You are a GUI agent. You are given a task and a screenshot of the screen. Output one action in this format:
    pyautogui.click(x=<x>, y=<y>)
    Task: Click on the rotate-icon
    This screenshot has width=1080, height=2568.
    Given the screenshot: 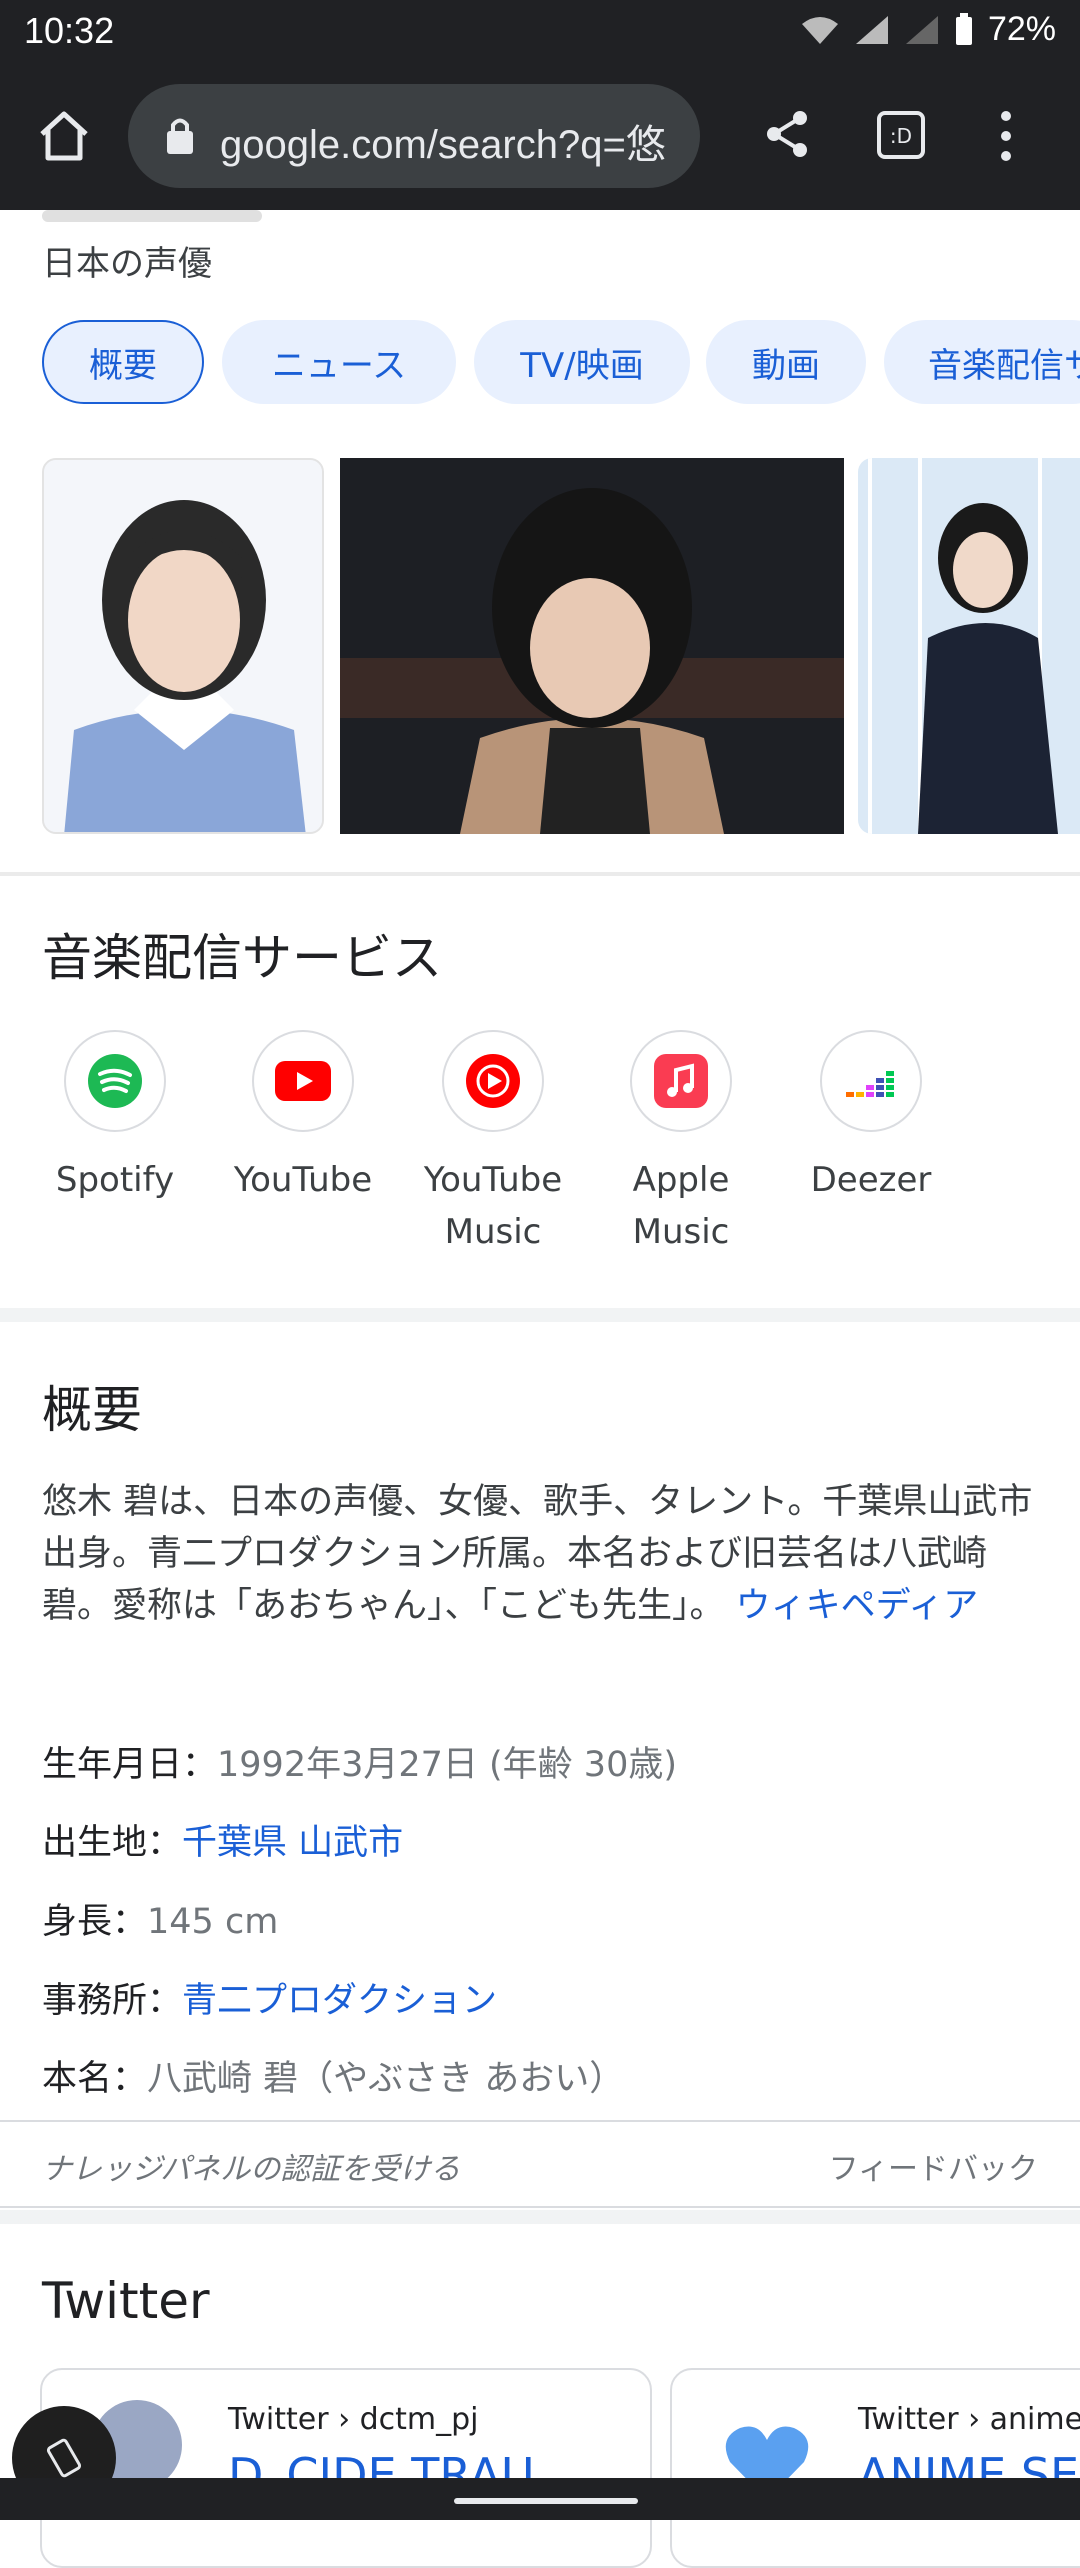 What is the action you would take?
    pyautogui.click(x=64, y=2458)
    